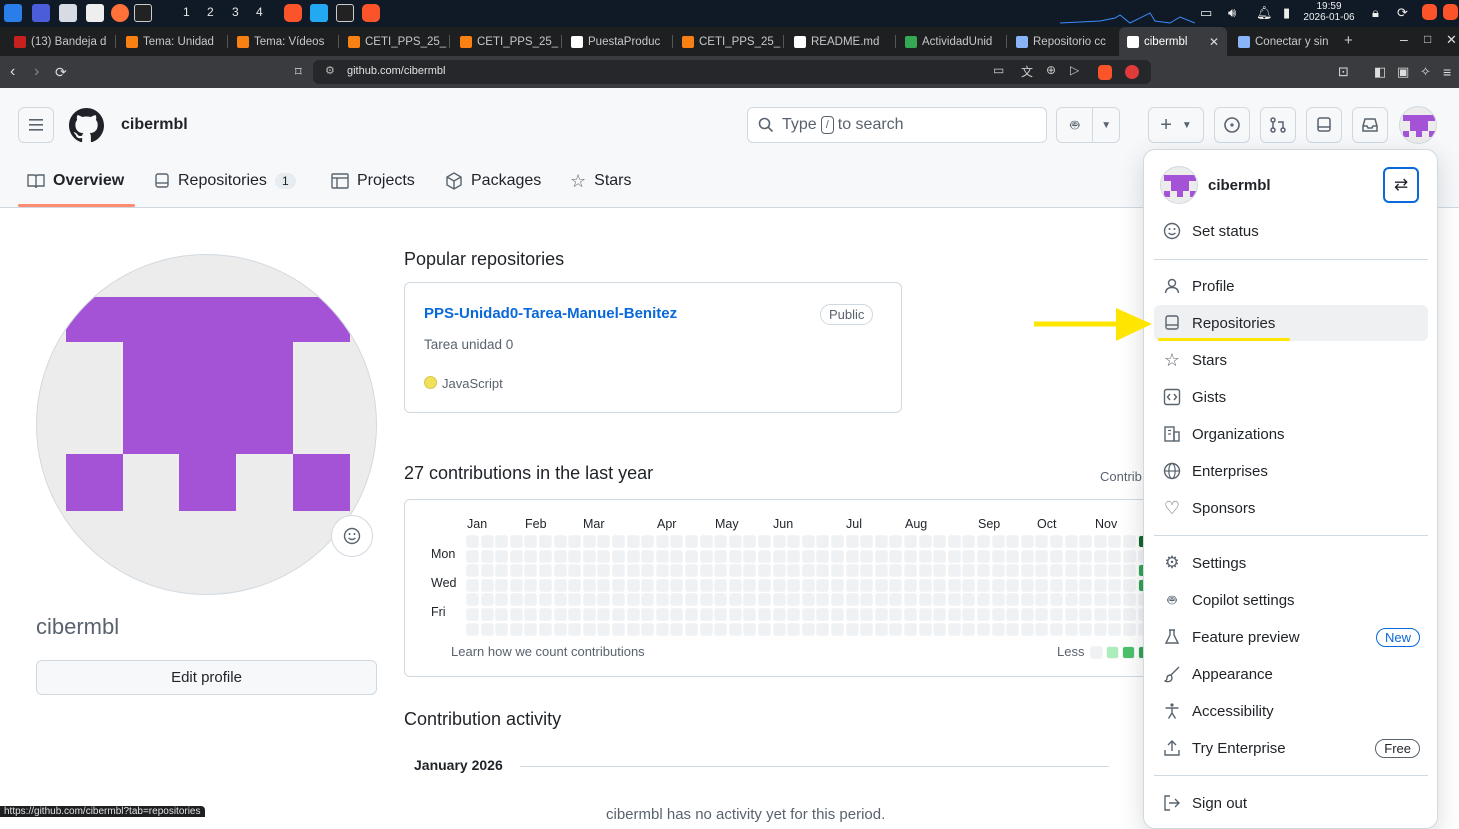 The width and height of the screenshot is (1459, 829). What do you see at coordinates (186, 12) in the screenshot?
I see `workspace-1: 1` at bounding box center [186, 12].